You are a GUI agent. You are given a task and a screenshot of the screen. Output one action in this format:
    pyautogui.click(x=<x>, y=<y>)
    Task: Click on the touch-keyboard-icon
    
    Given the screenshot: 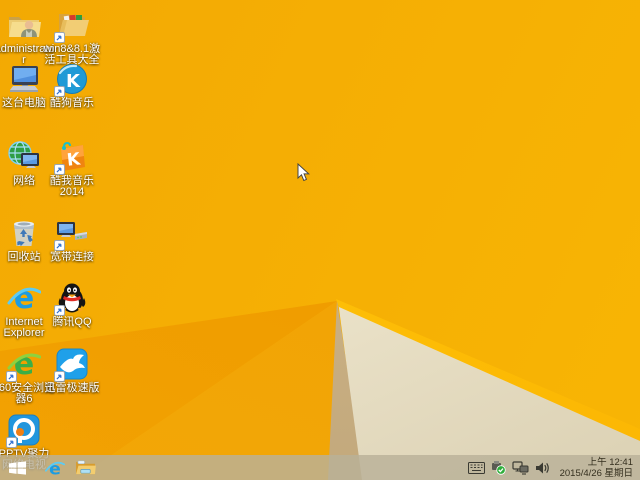 What is the action you would take?
    pyautogui.click(x=476, y=467)
    